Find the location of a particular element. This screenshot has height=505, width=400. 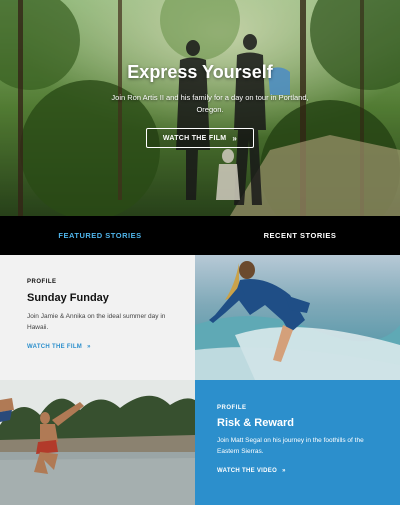

story-tabs: FEATURED STORIES RECENT STORIES is located at coordinates (200, 235).